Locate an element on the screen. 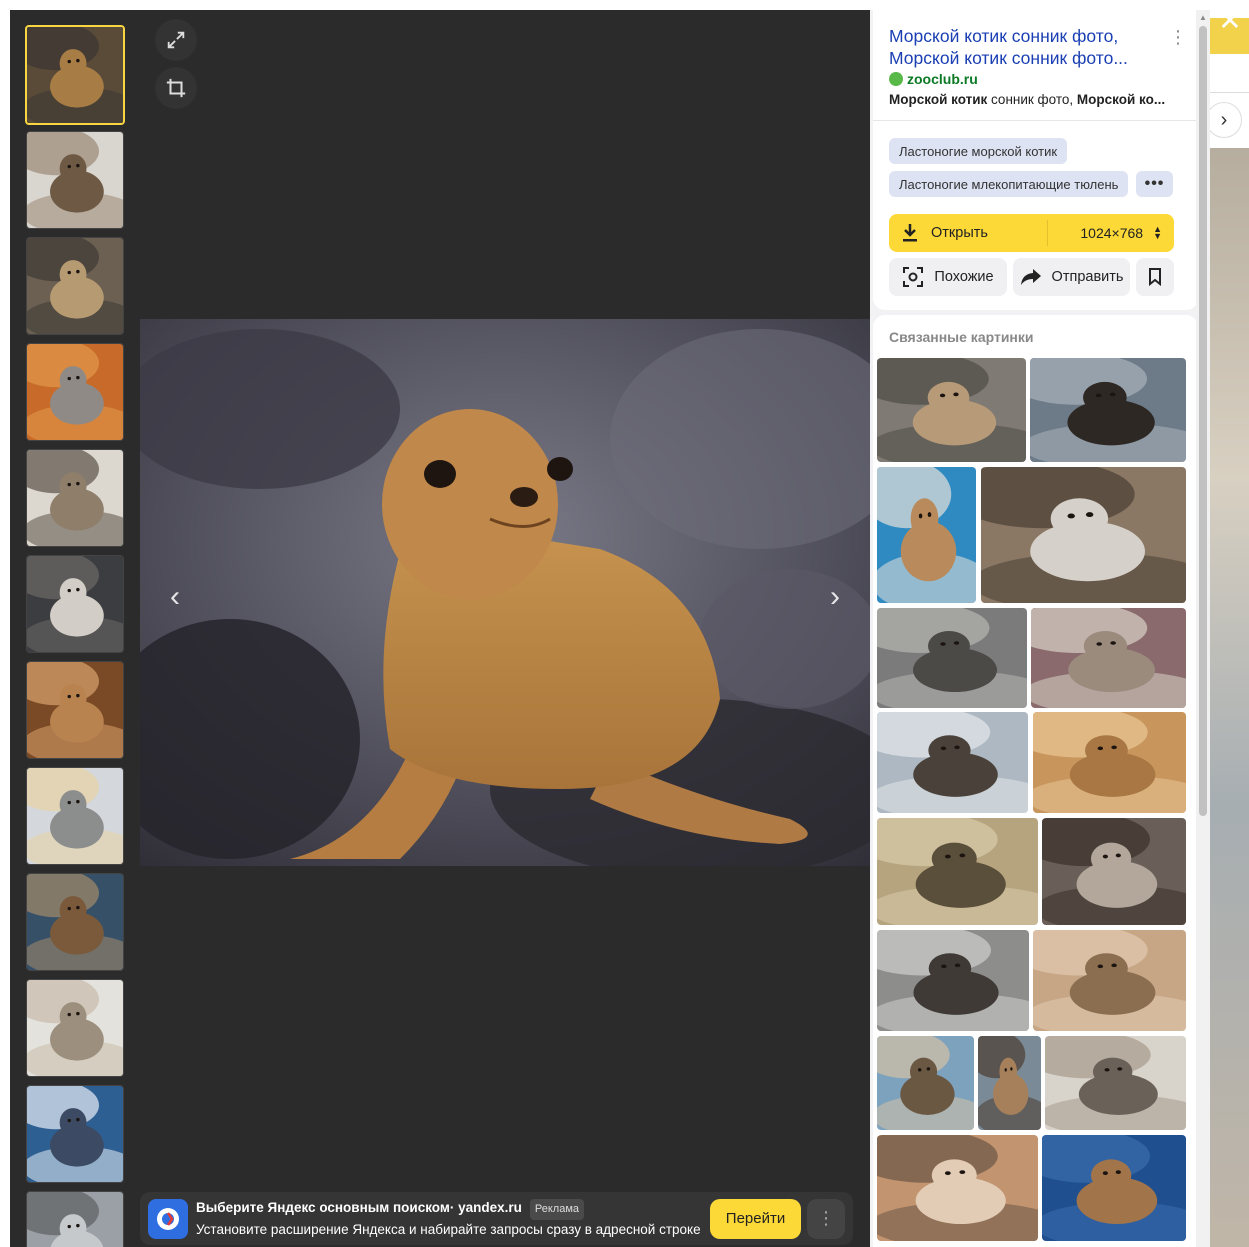 The image size is (1249, 1247). scrollbar-thumb is located at coordinates (1203, 421).